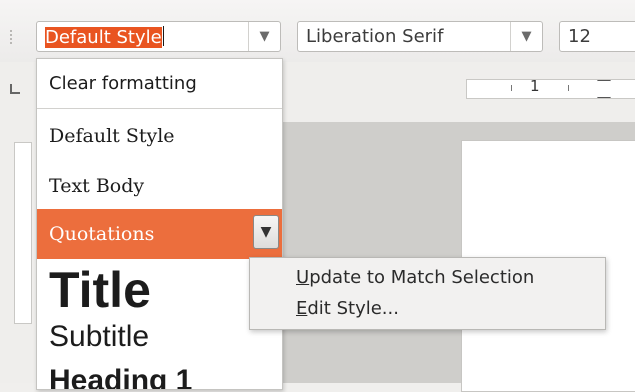  Describe the element at coordinates (159, 84) in the screenshot. I see `style-item-clear-formatting: Clear formatting` at that location.